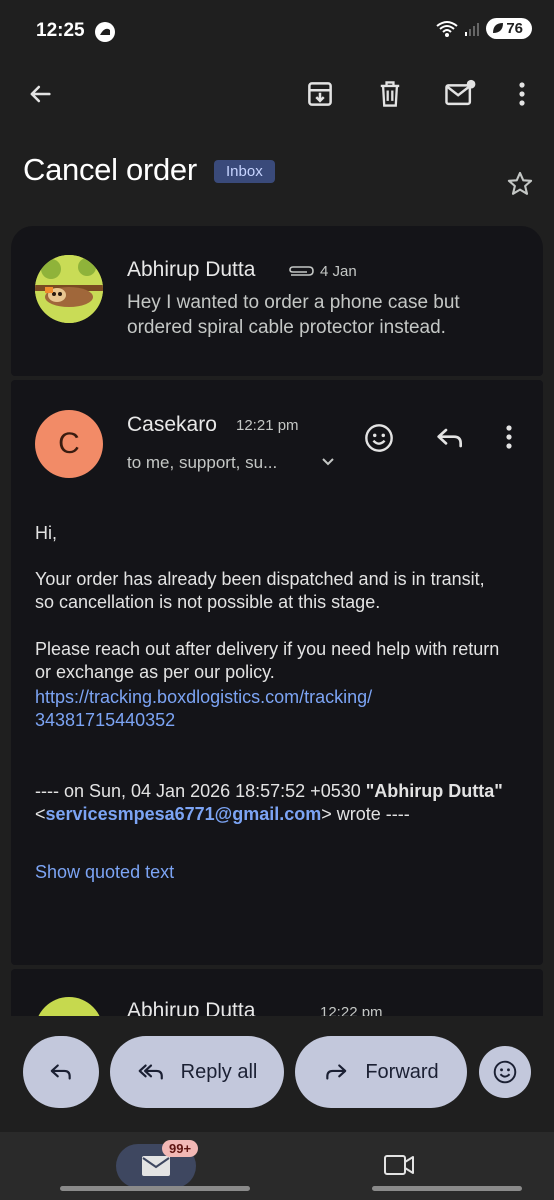 The image size is (554, 1200). Describe the element at coordinates (447, 1188) in the screenshot. I see `gesture-bar-right` at that location.